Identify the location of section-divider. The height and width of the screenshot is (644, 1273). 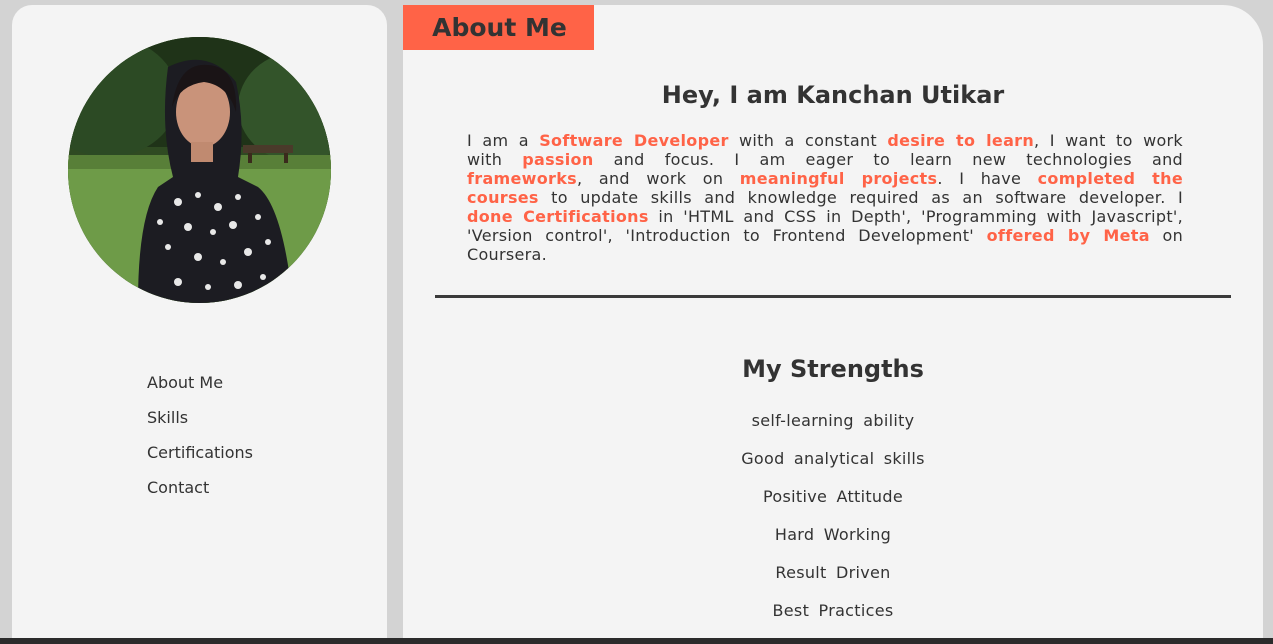
(833, 296).